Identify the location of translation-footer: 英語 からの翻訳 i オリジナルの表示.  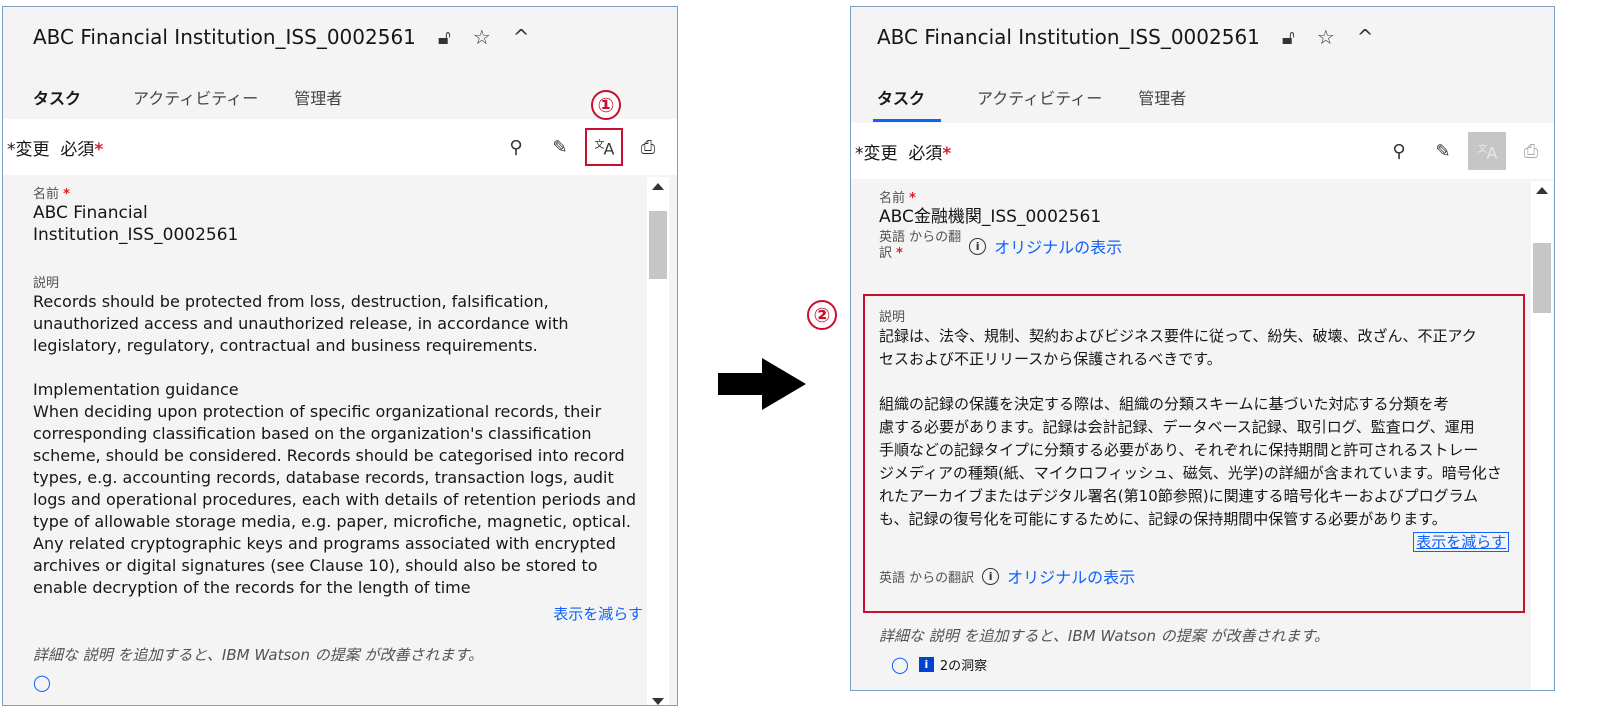
(1194, 576).